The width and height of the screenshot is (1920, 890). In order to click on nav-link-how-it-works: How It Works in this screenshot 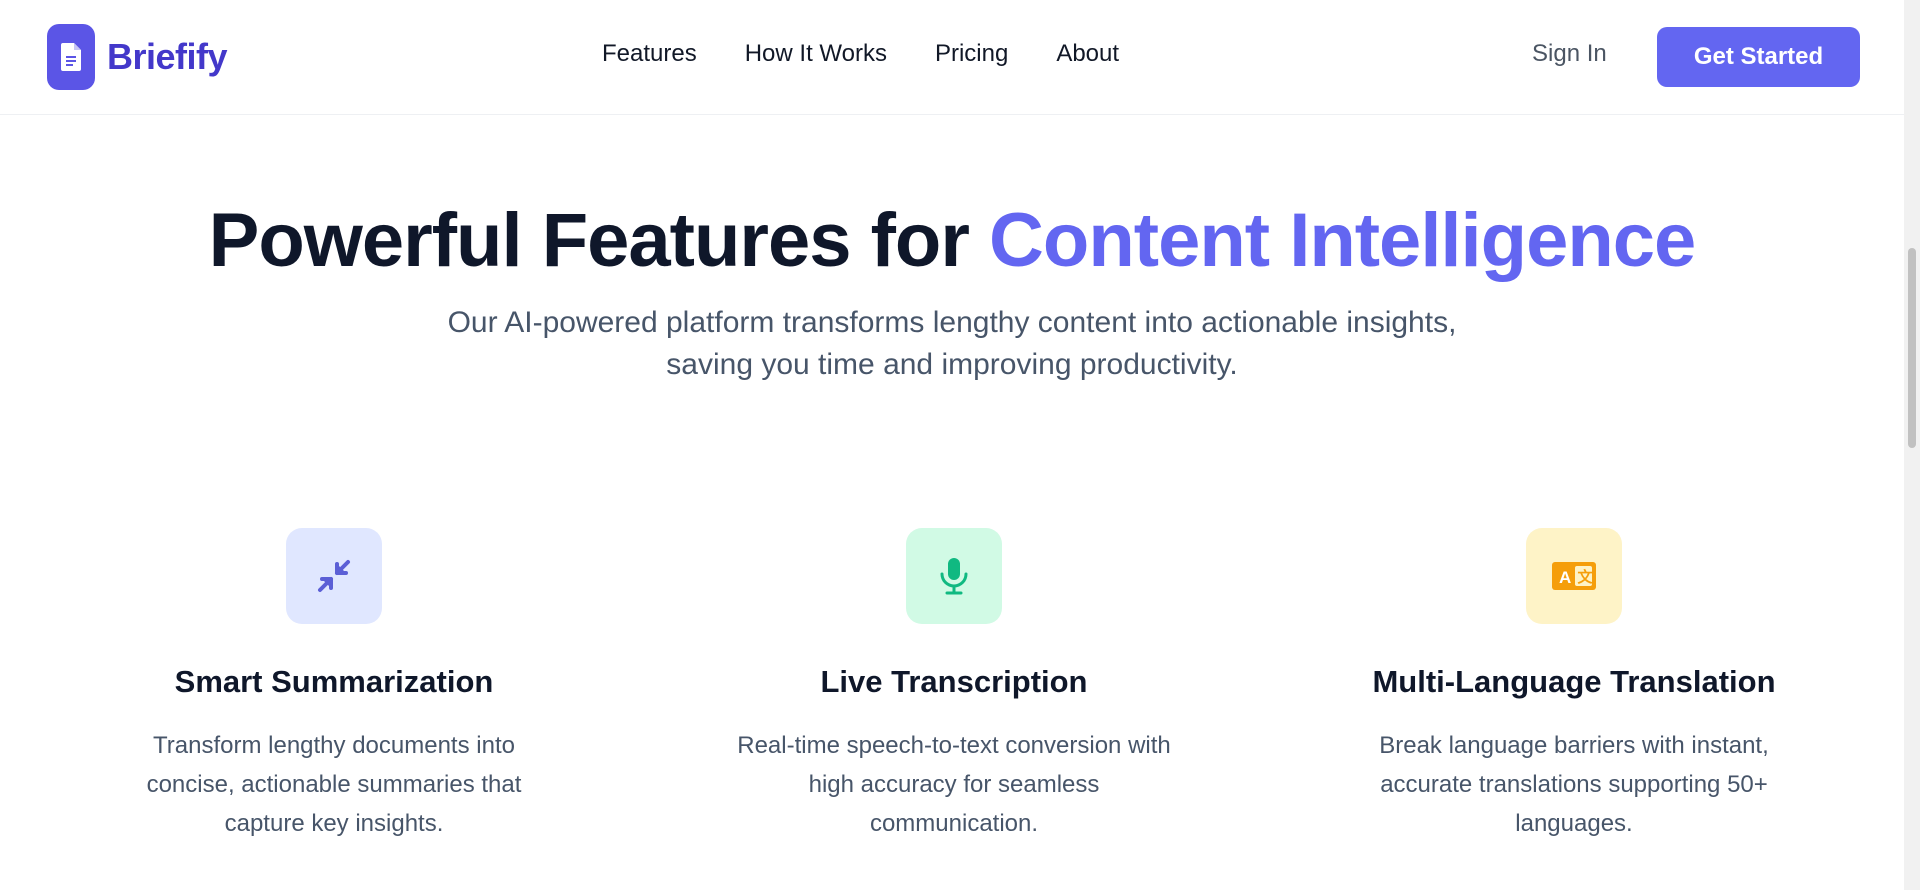, I will do `click(816, 54)`.